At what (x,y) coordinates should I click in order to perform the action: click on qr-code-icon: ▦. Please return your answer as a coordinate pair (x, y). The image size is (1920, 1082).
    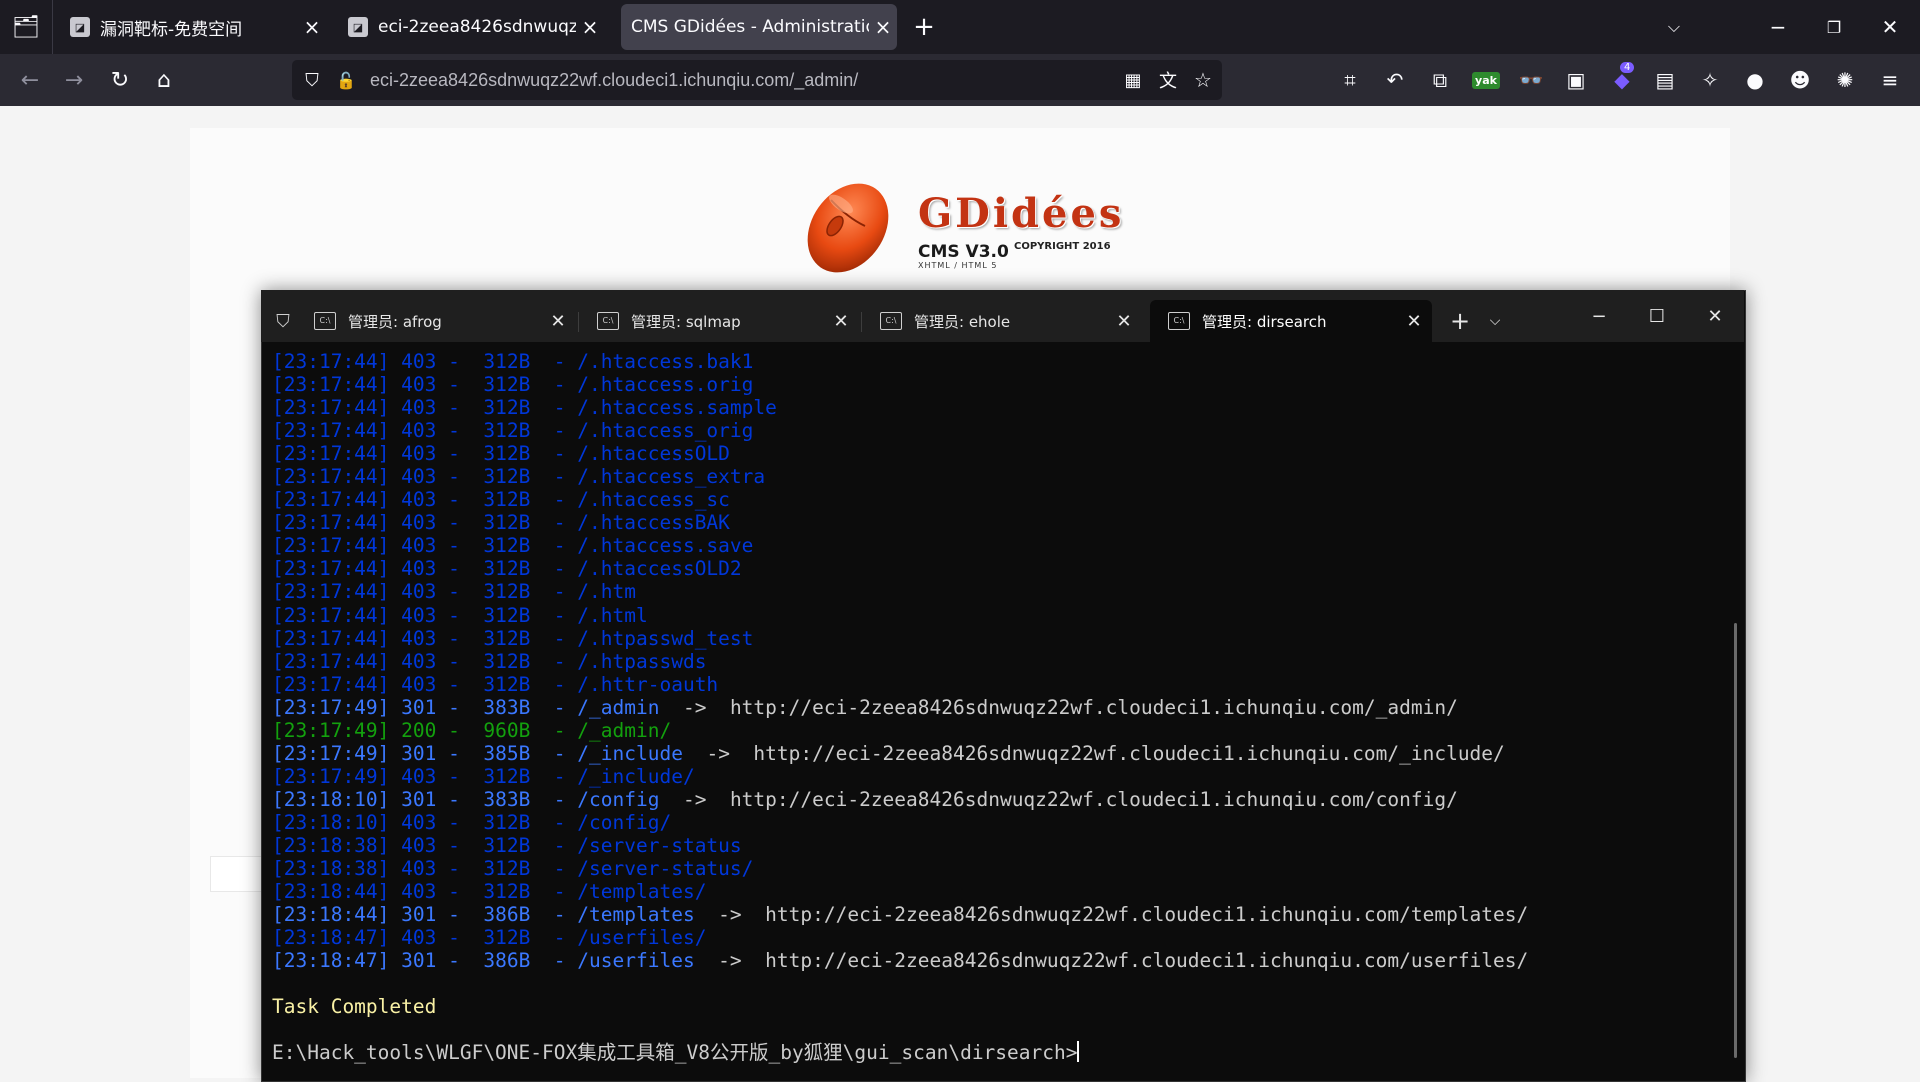
    Looking at the image, I should click on (1133, 80).